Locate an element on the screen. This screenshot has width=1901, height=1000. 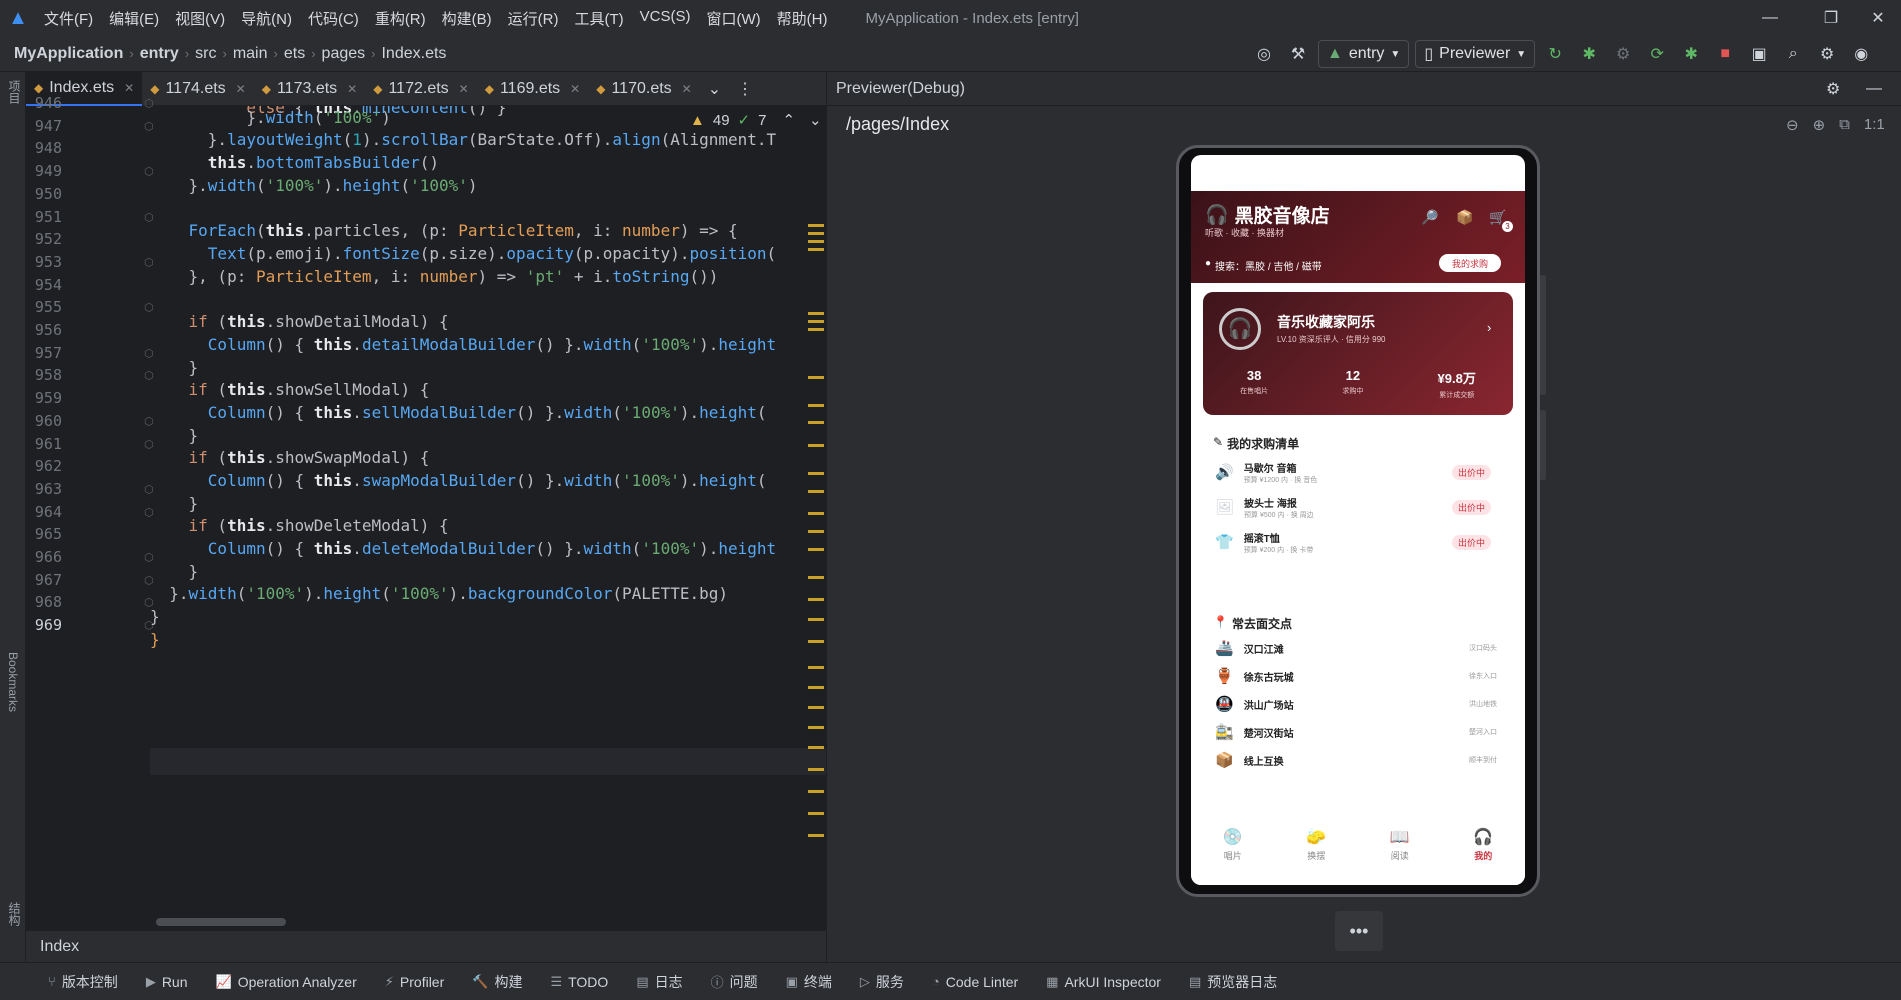
bottom-tool-6: ▤ 日志 is located at coordinates (659, 982).